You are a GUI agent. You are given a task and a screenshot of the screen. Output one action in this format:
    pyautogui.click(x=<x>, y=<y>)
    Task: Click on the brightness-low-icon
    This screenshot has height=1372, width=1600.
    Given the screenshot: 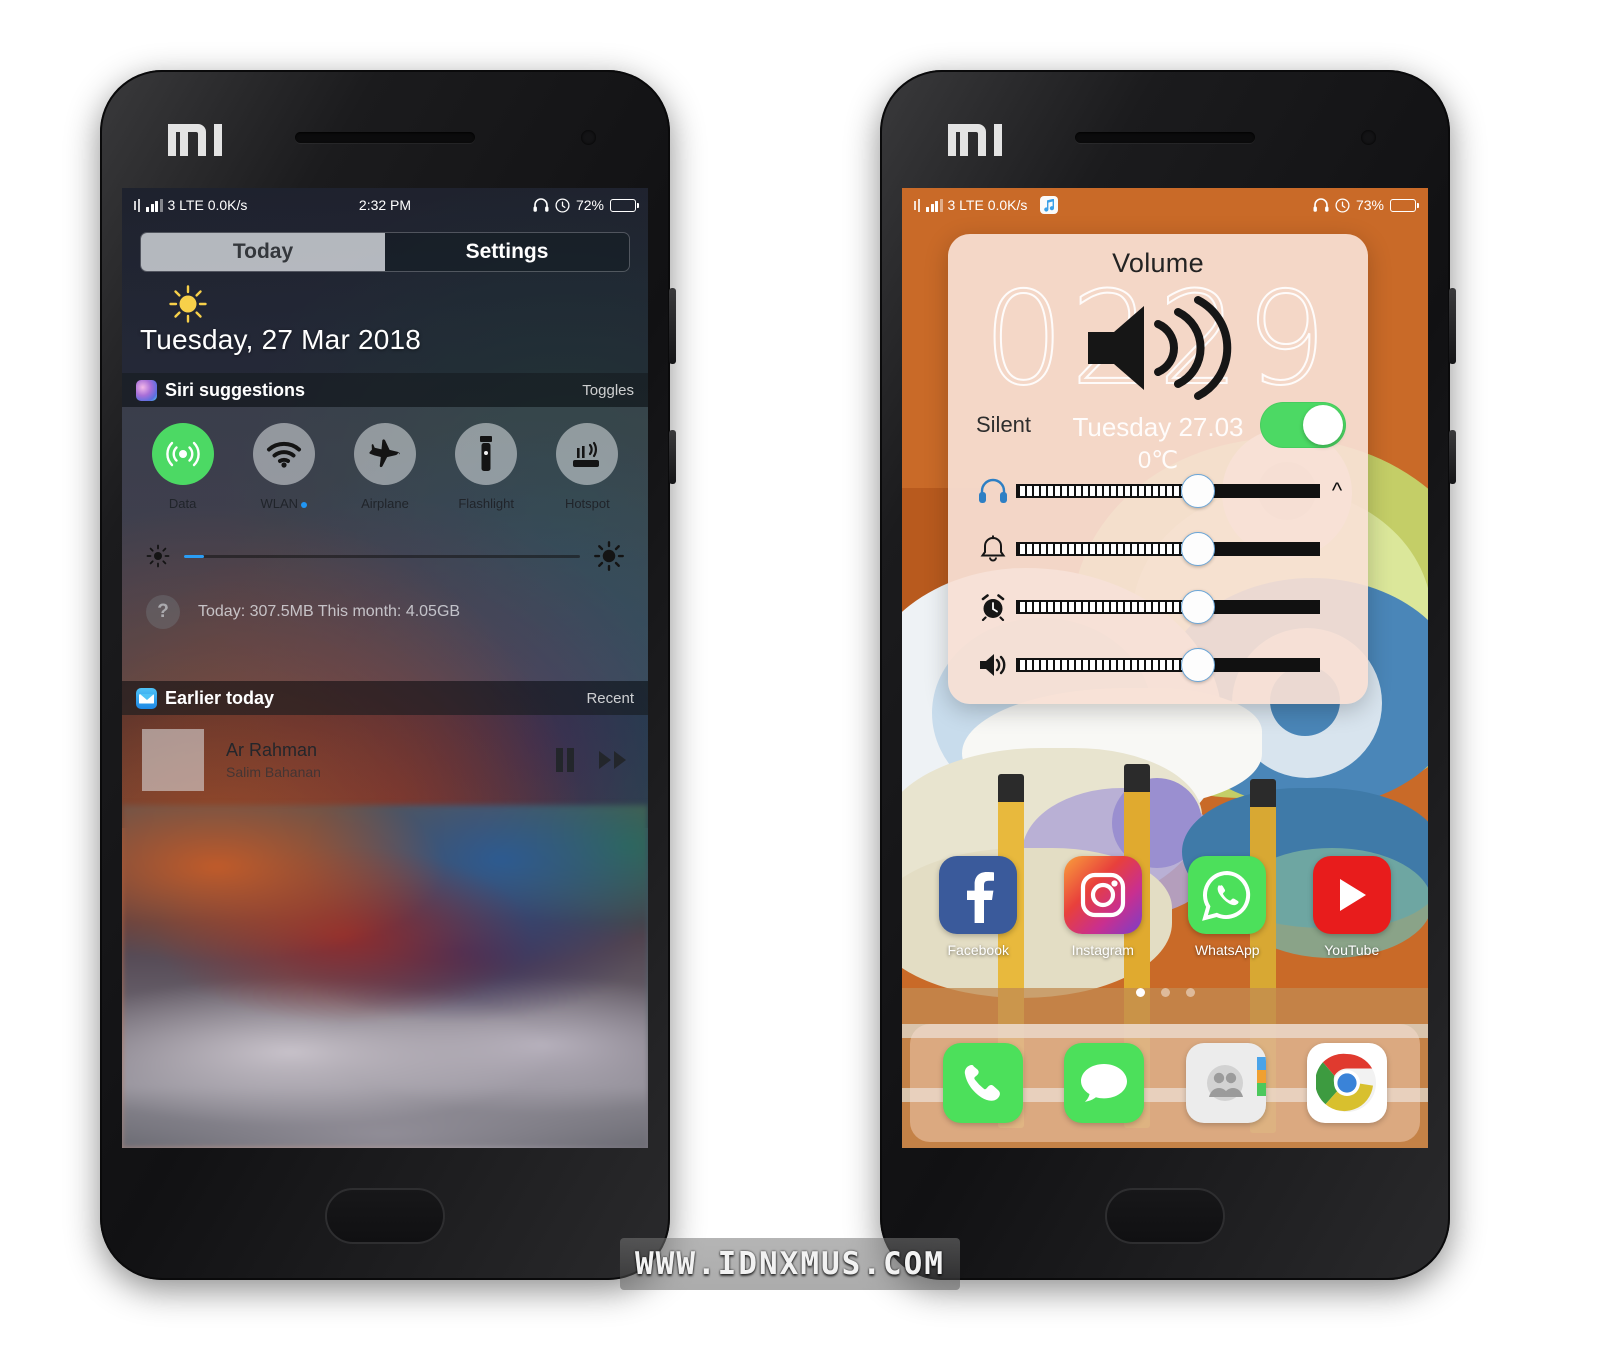 What is the action you would take?
    pyautogui.click(x=158, y=556)
    